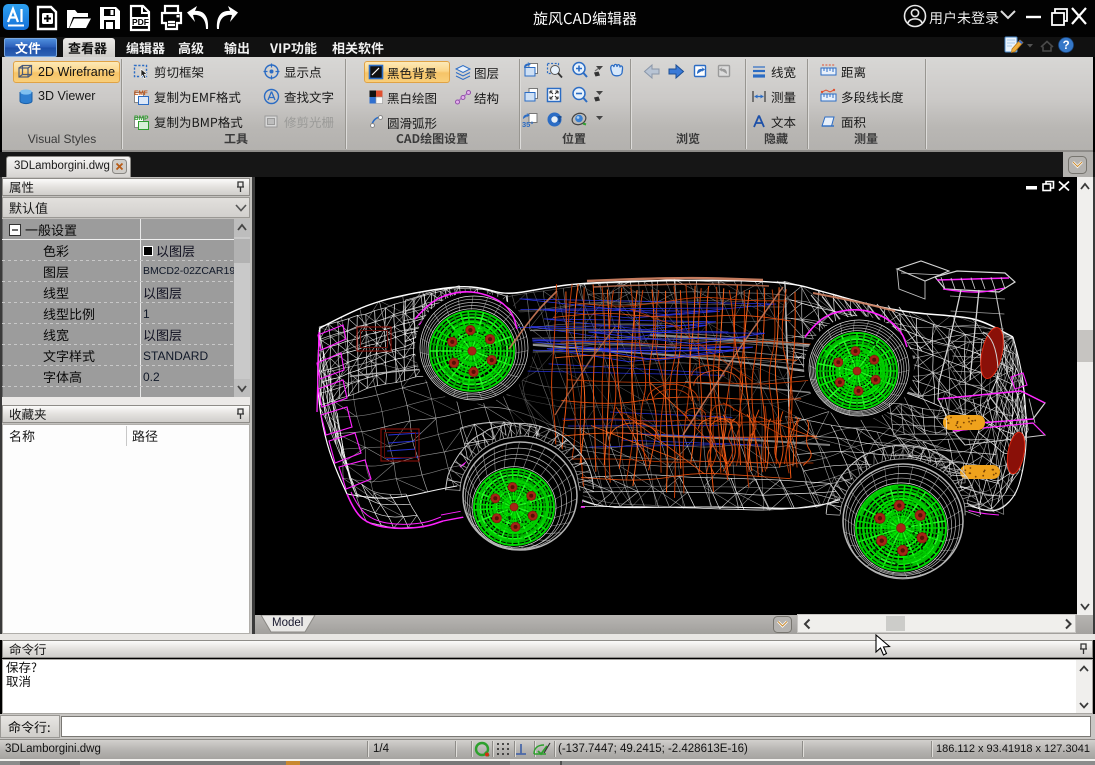 The image size is (1095, 765). Describe the element at coordinates (141, 118) in the screenshot. I see `svg-text: BMP` at that location.